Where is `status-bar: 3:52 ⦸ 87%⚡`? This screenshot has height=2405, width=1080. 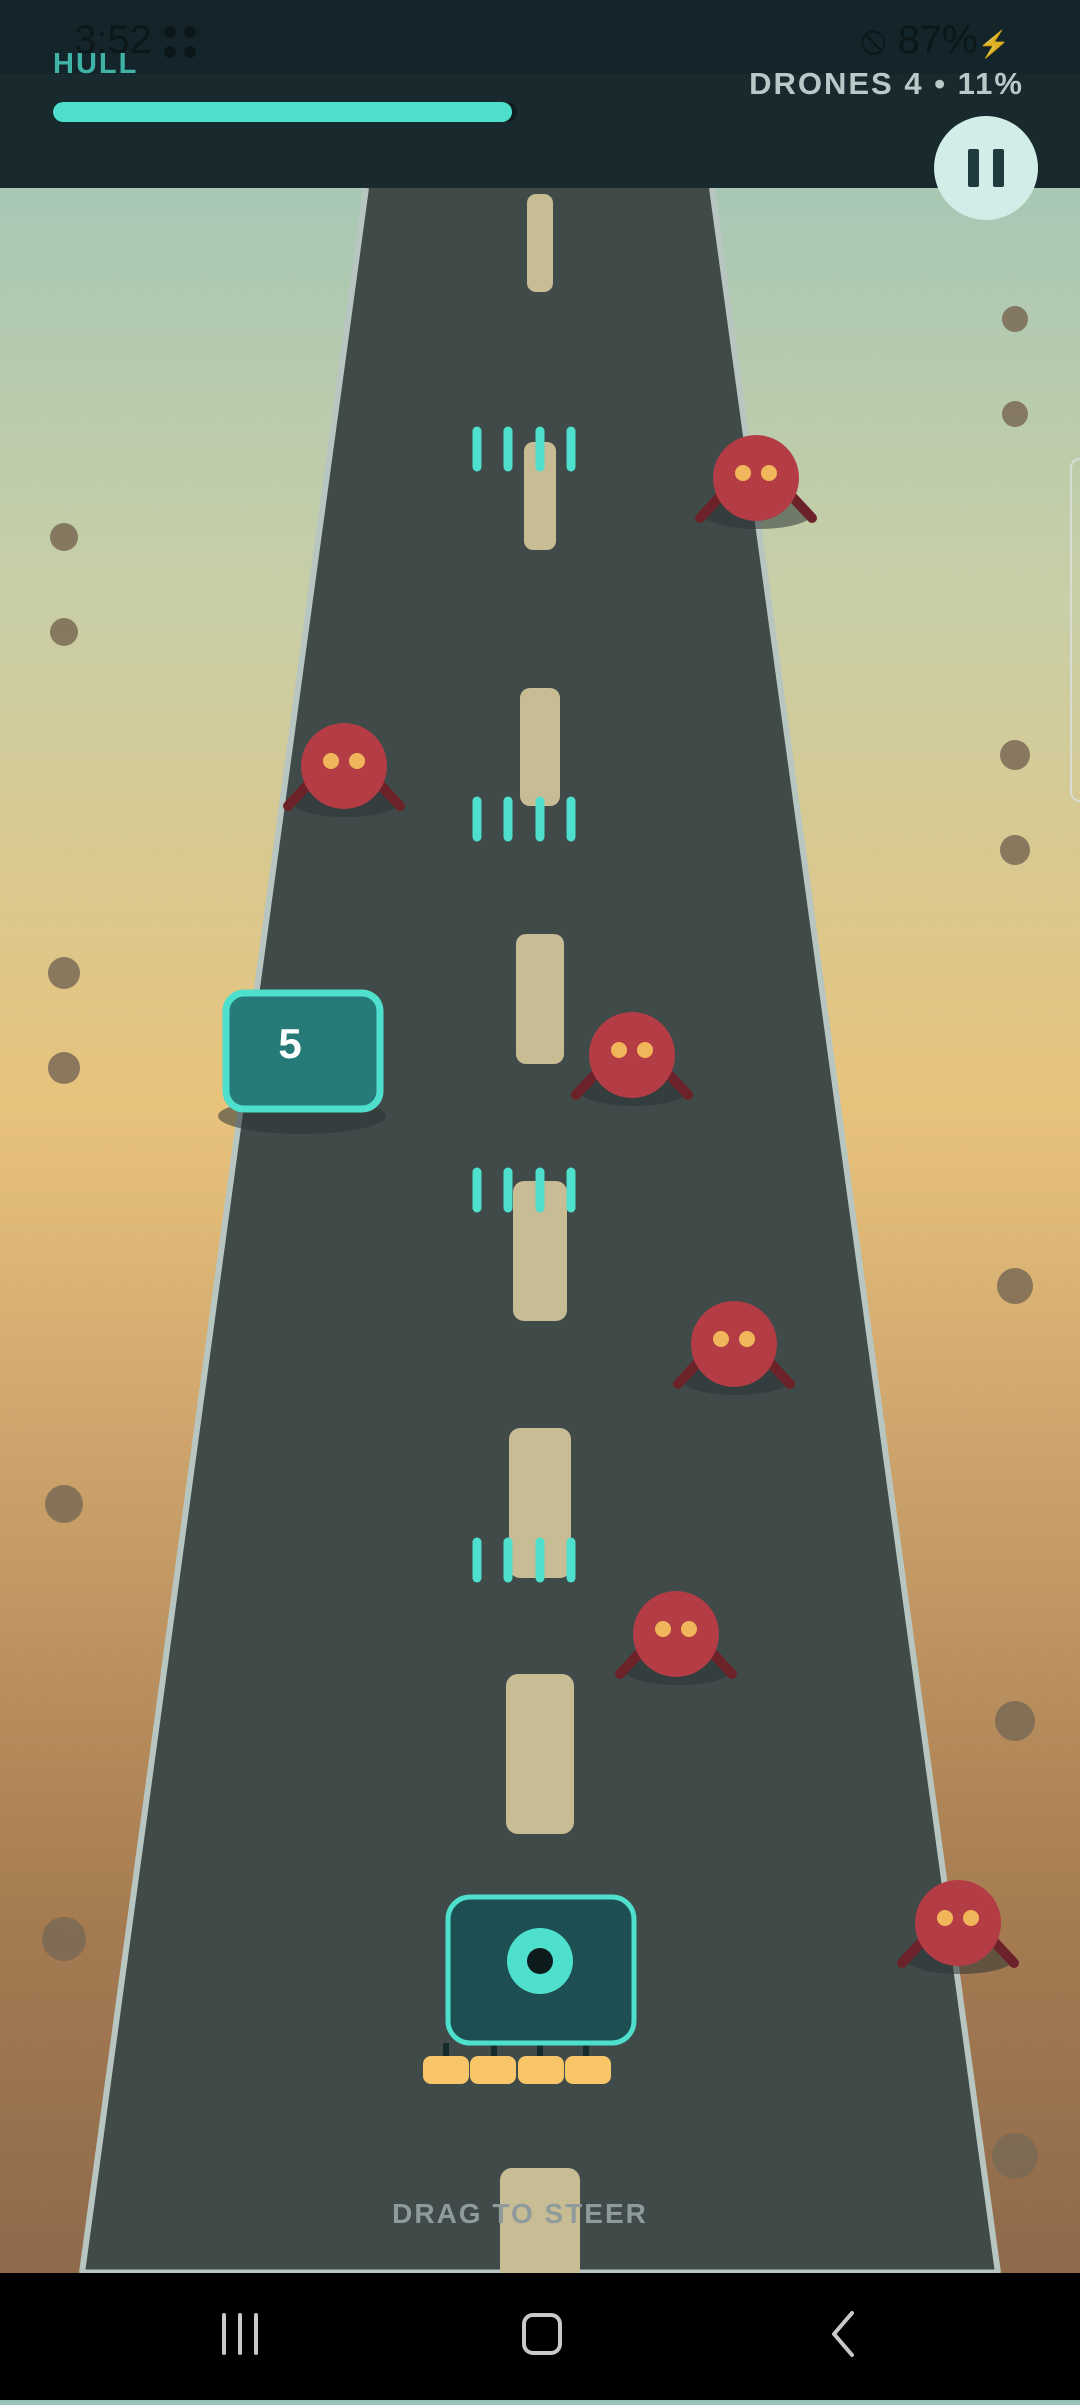
status-bar: 3:52 ⦸ 87%⚡ is located at coordinates (540, 37).